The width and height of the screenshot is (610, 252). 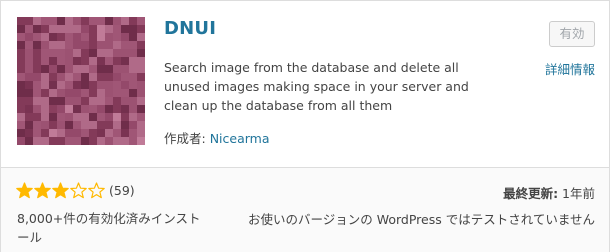 What do you see at coordinates (531, 193) in the screenshot?
I see `last-updated-label: 最終更新:` at bounding box center [531, 193].